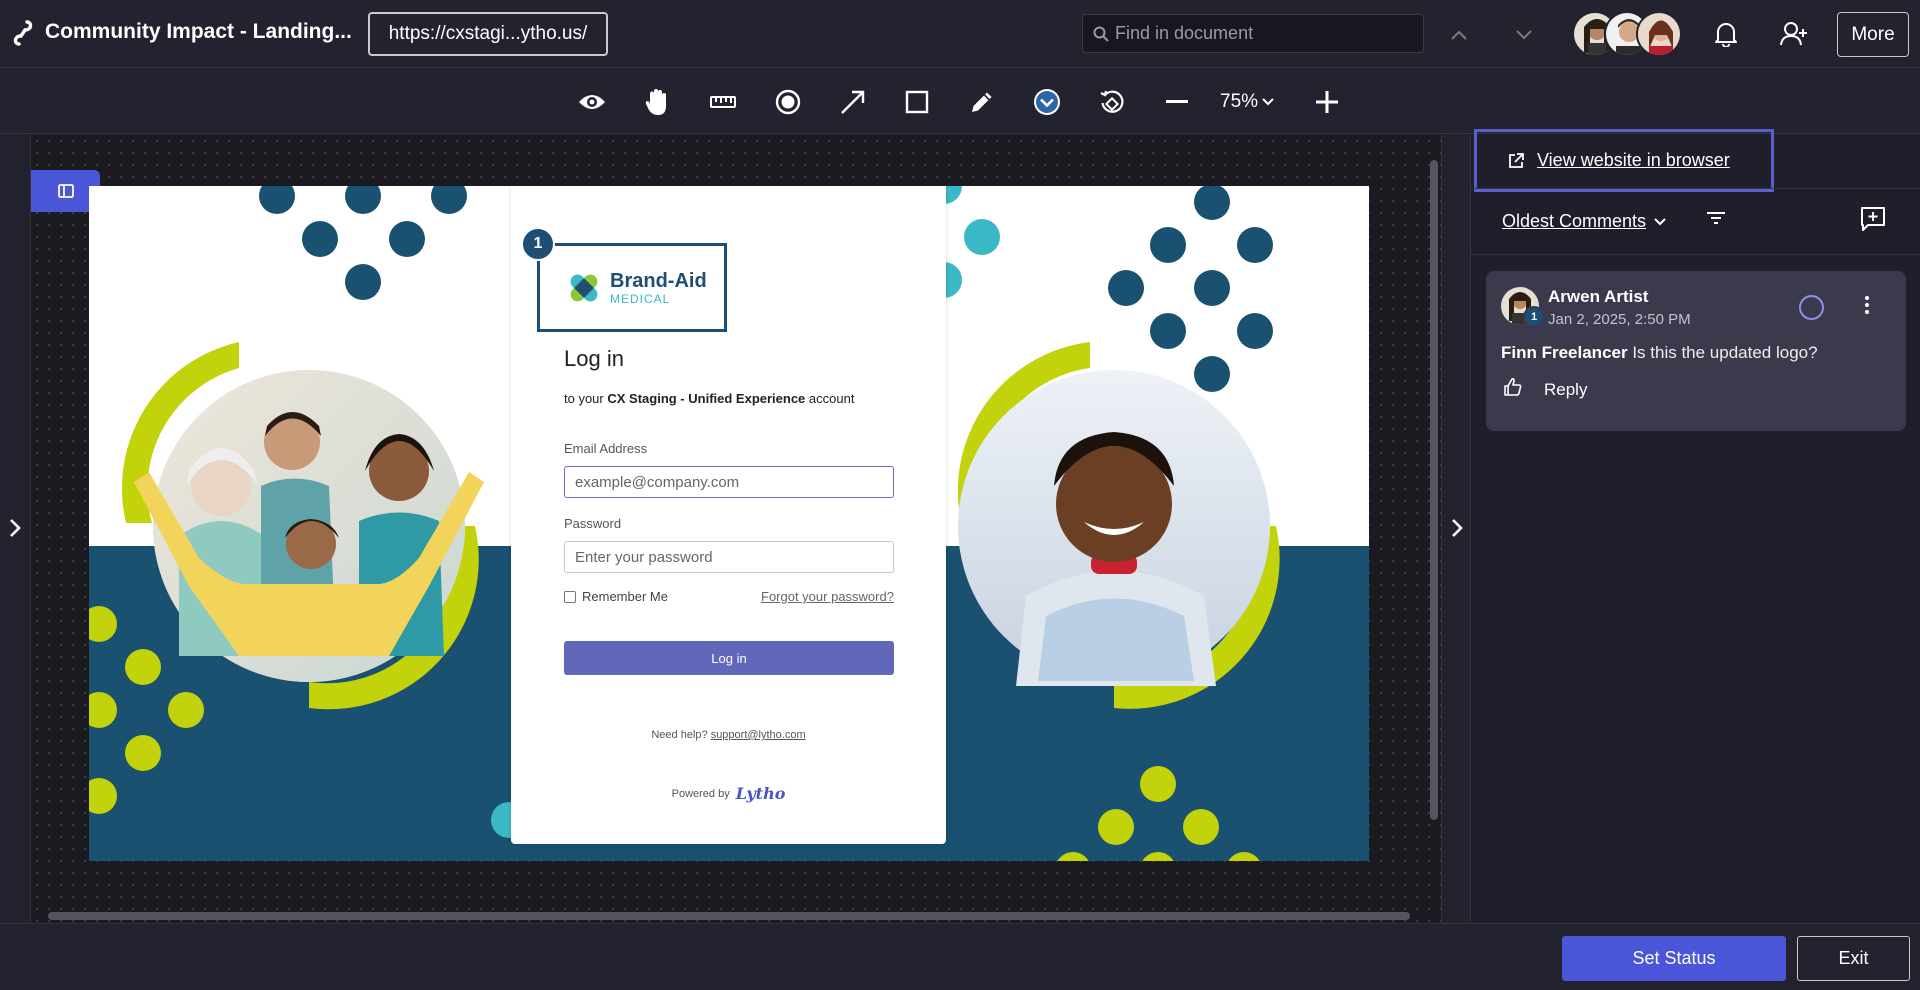  I want to click on exit-button: Exit, so click(1853, 958).